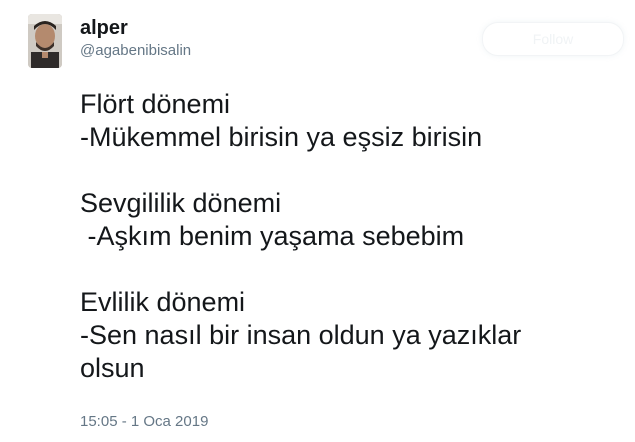 This screenshot has width=635, height=442. I want to click on tweet-line: -Sen nasıl bir insan oldun ya yazıklar, so click(301, 335).